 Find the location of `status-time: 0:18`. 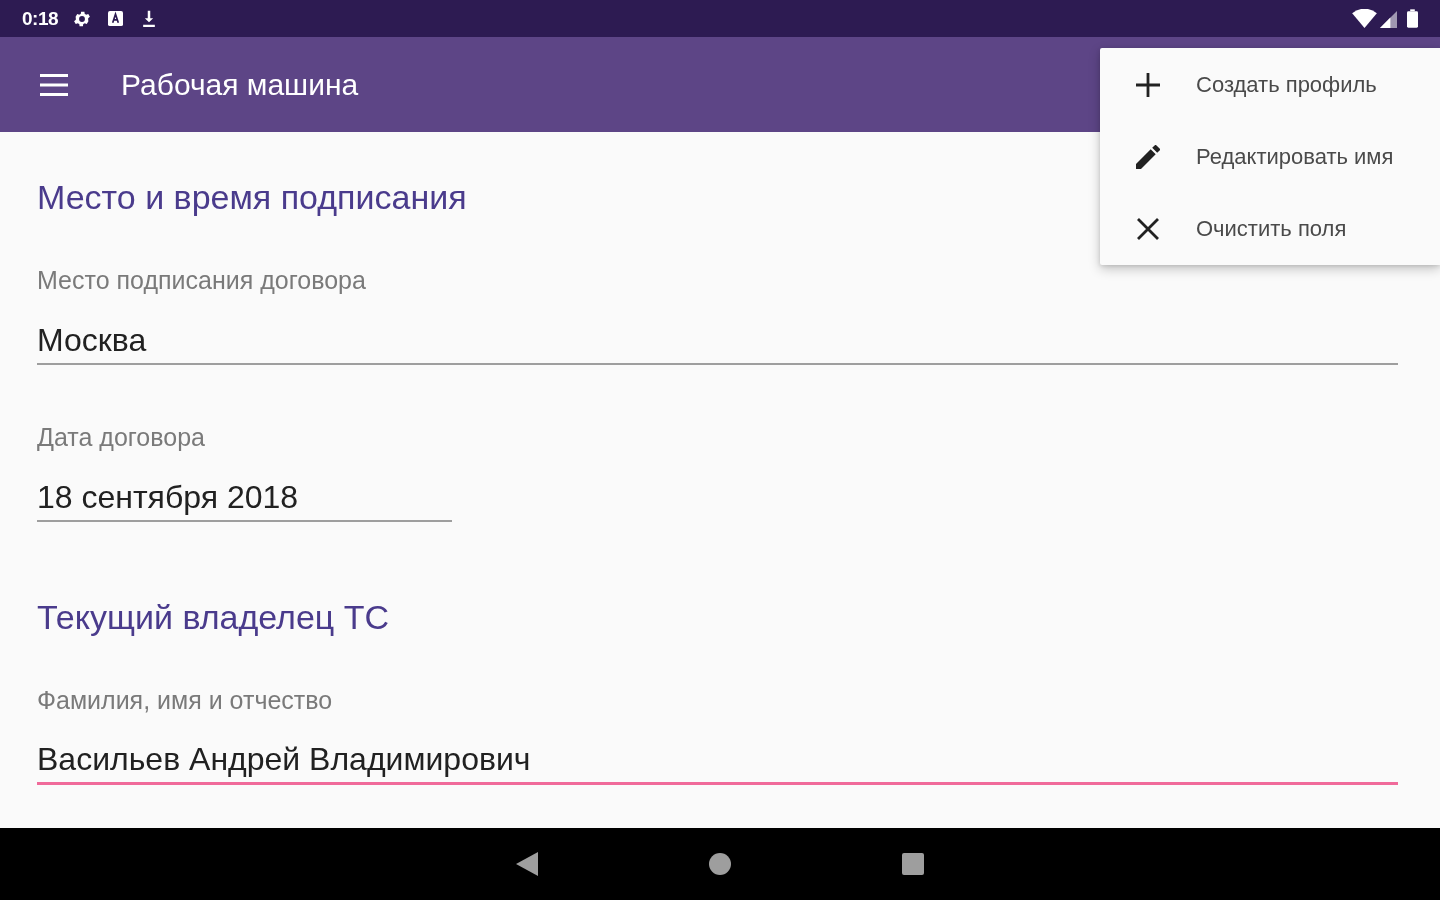

status-time: 0:18 is located at coordinates (40, 18).